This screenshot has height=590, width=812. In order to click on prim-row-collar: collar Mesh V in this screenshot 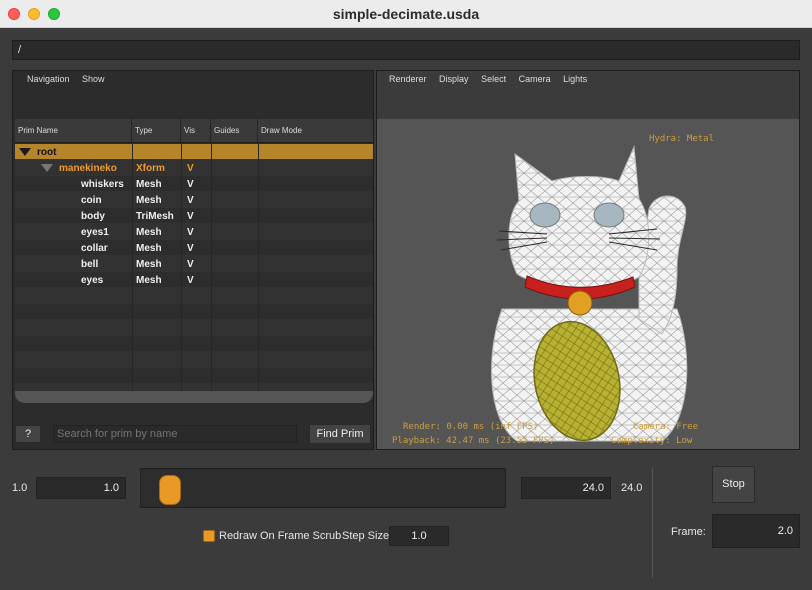, I will do `click(194, 248)`.